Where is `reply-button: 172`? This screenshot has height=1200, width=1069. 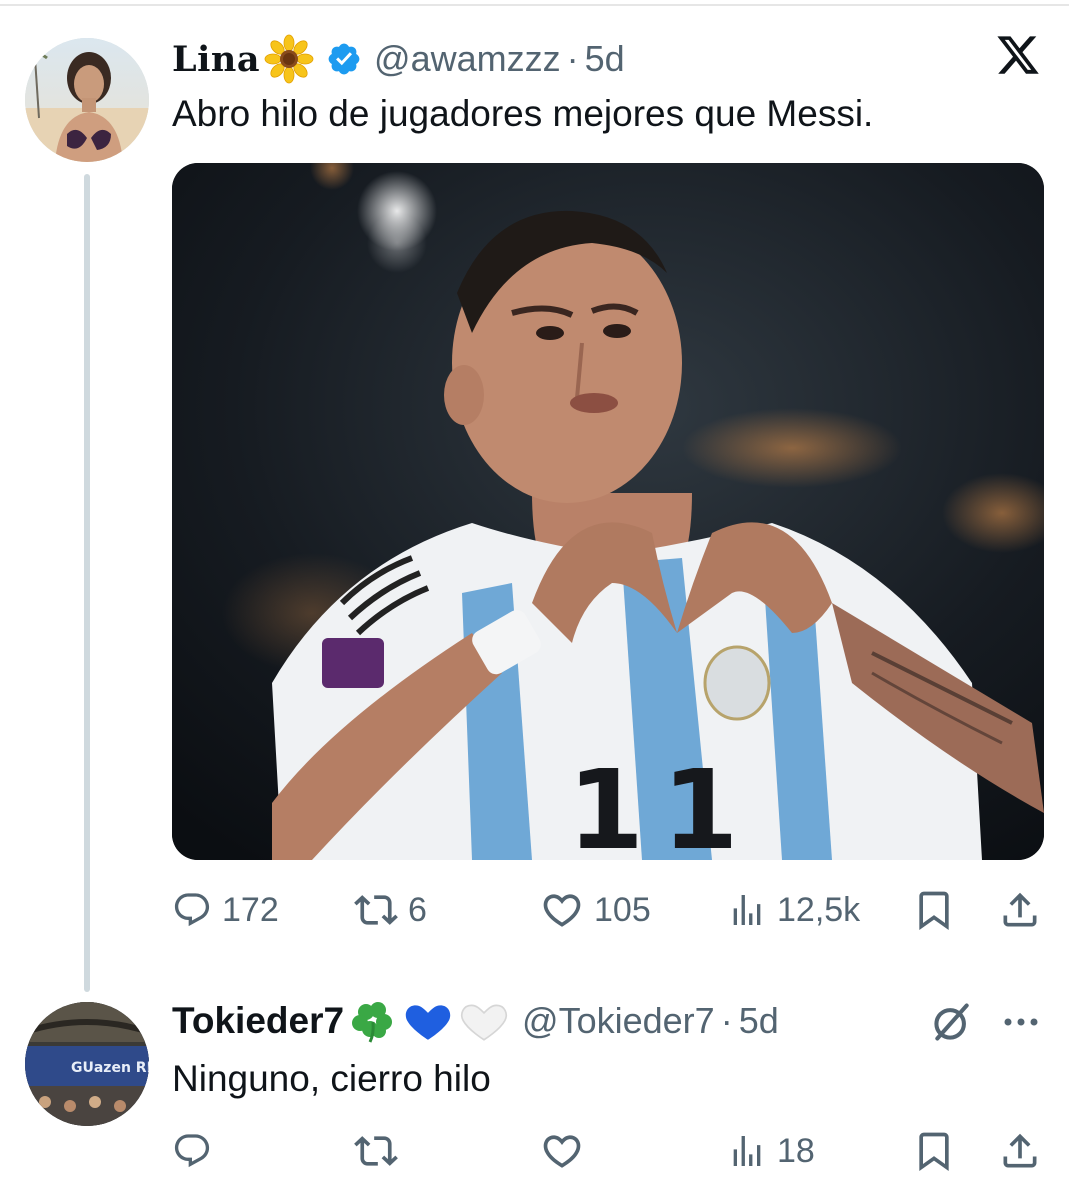 reply-button: 172 is located at coordinates (225, 910).